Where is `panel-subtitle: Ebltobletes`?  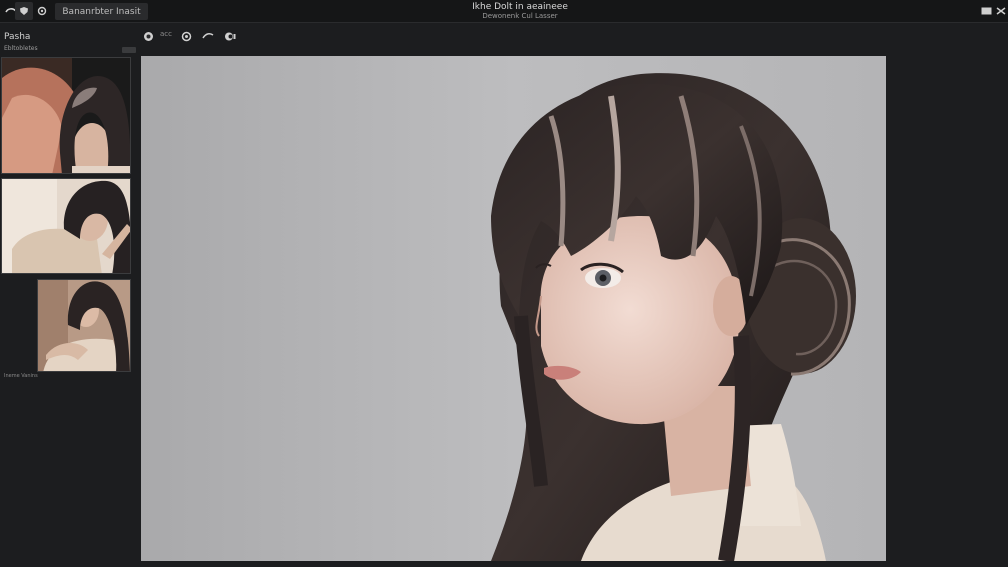 panel-subtitle: Ebltobletes is located at coordinates (21, 48).